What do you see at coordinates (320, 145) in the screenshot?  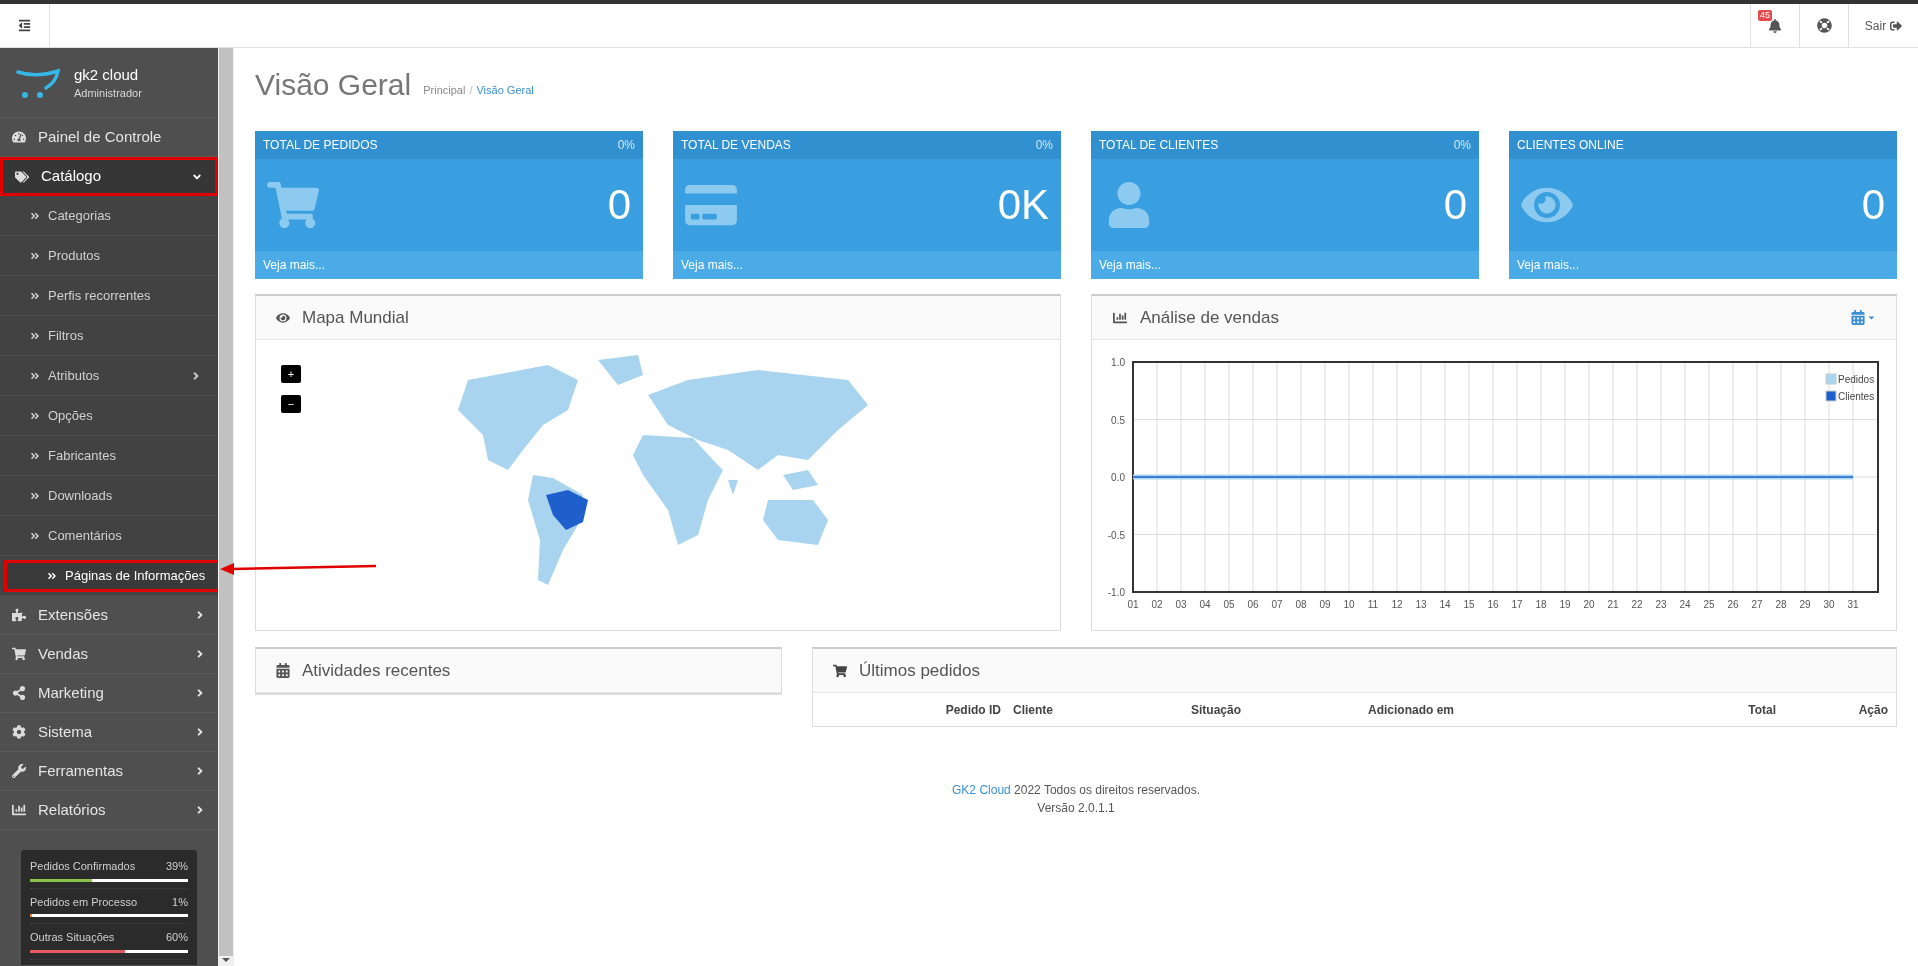 I see `card-title: TOTAL DE PEDIDOS` at bounding box center [320, 145].